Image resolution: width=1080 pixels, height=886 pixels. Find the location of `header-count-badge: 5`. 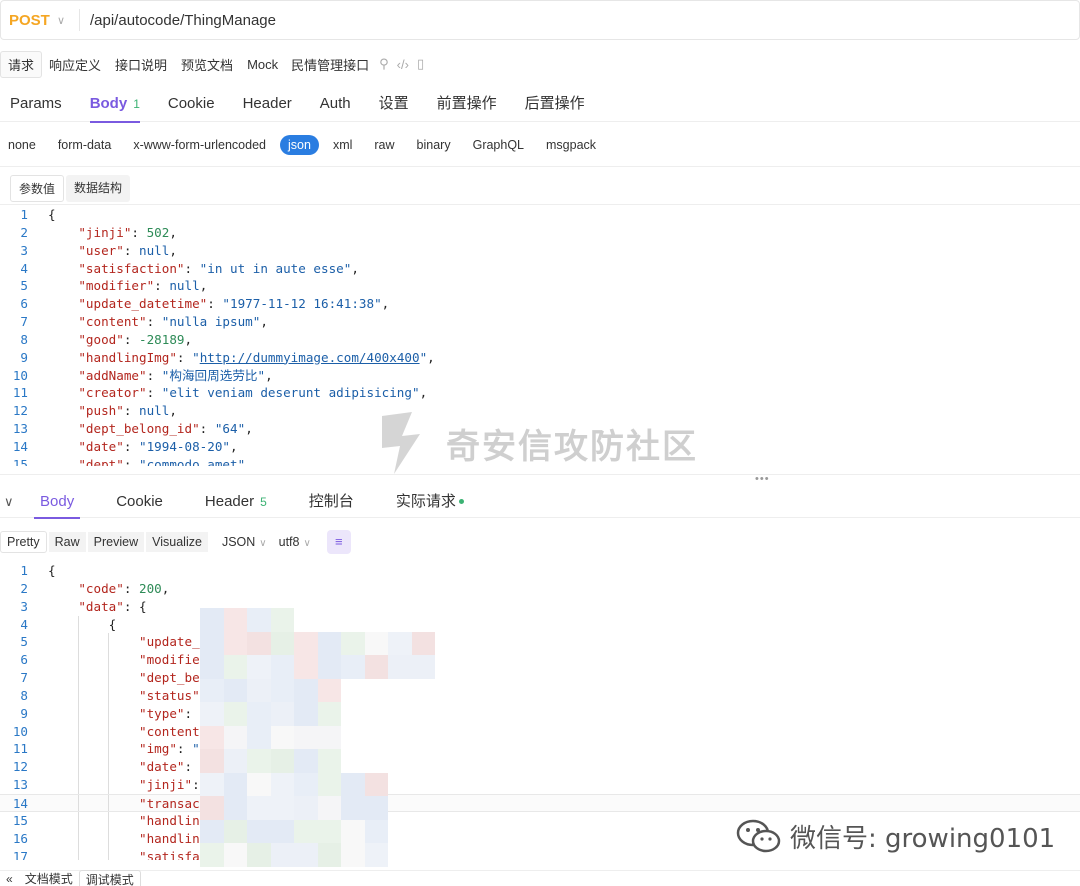

header-count-badge: 5 is located at coordinates (263, 501).